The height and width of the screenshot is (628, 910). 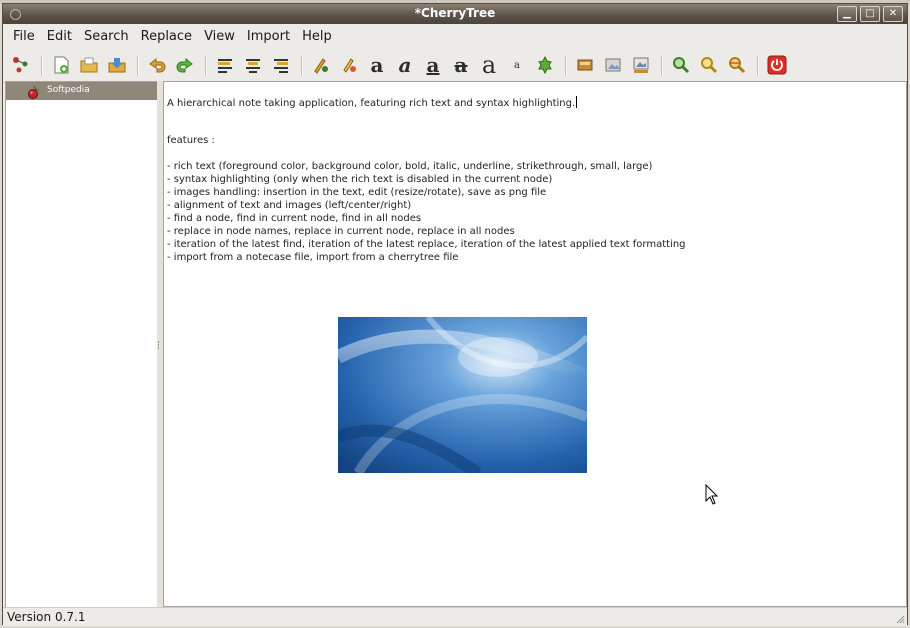 What do you see at coordinates (585, 65) in the screenshot?
I see `insert-image-icon` at bounding box center [585, 65].